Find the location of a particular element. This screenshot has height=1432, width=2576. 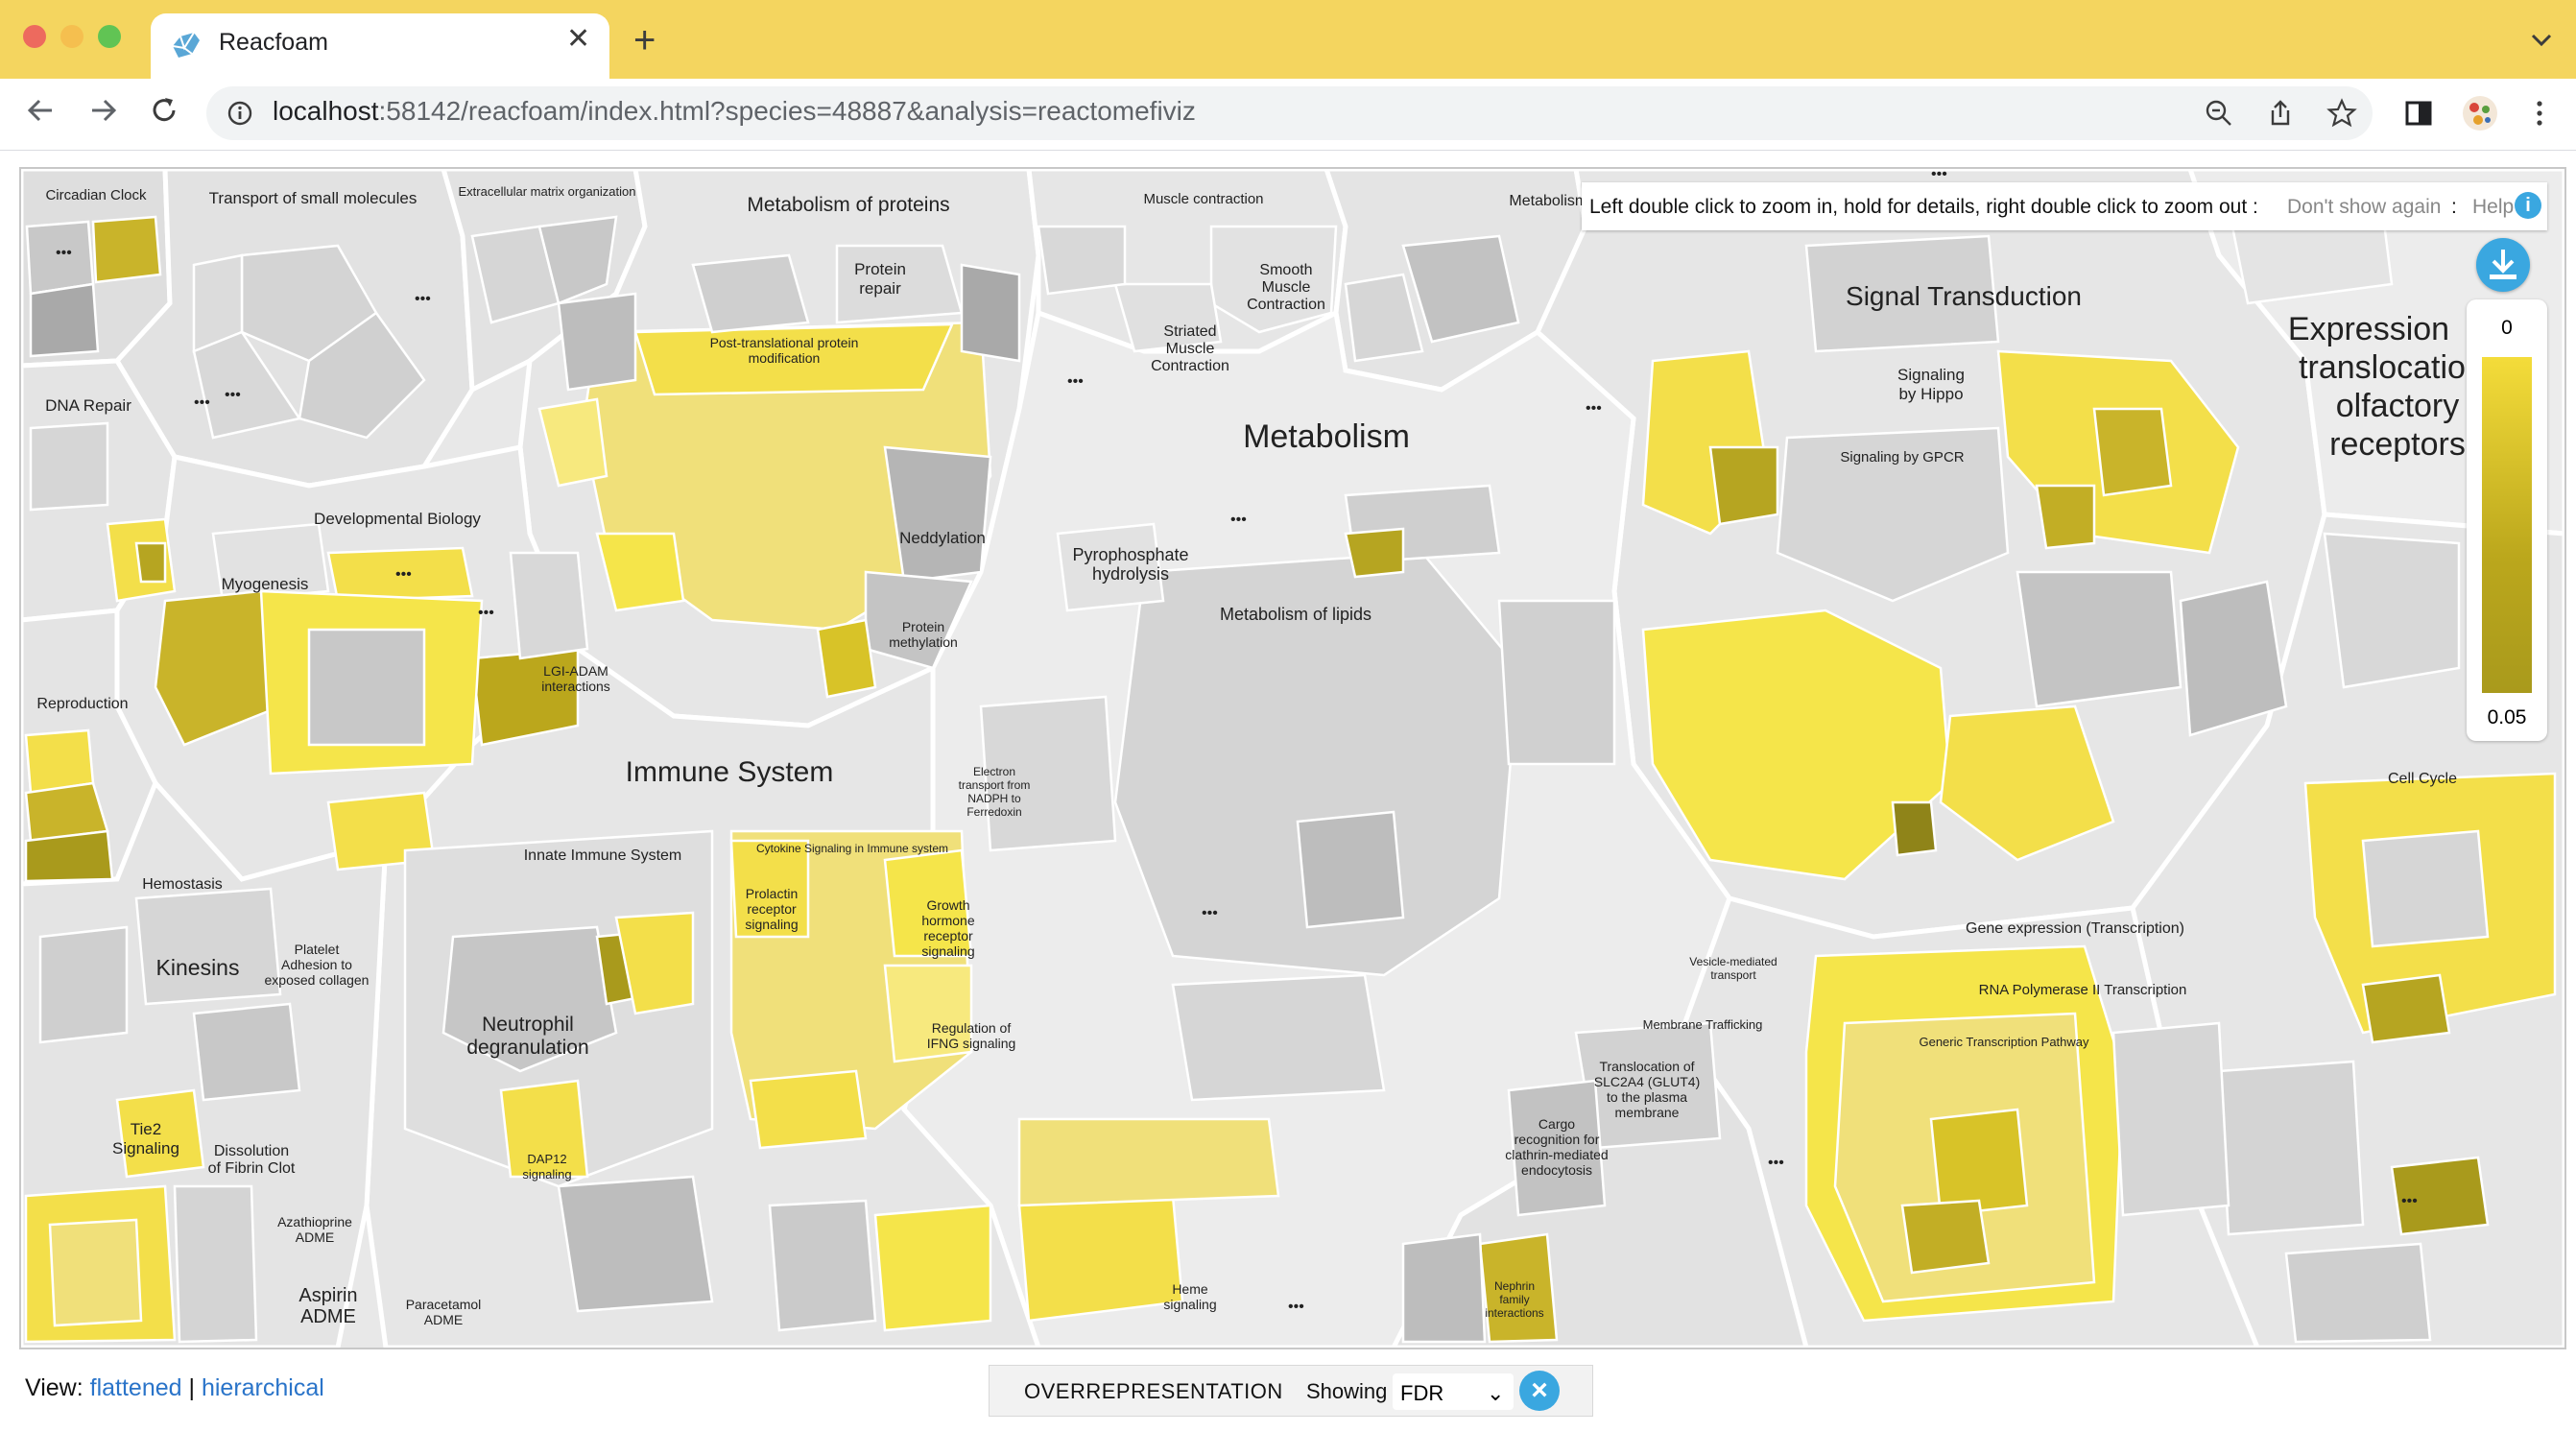

label-azathioprine-2: ADME is located at coordinates (315, 1237).